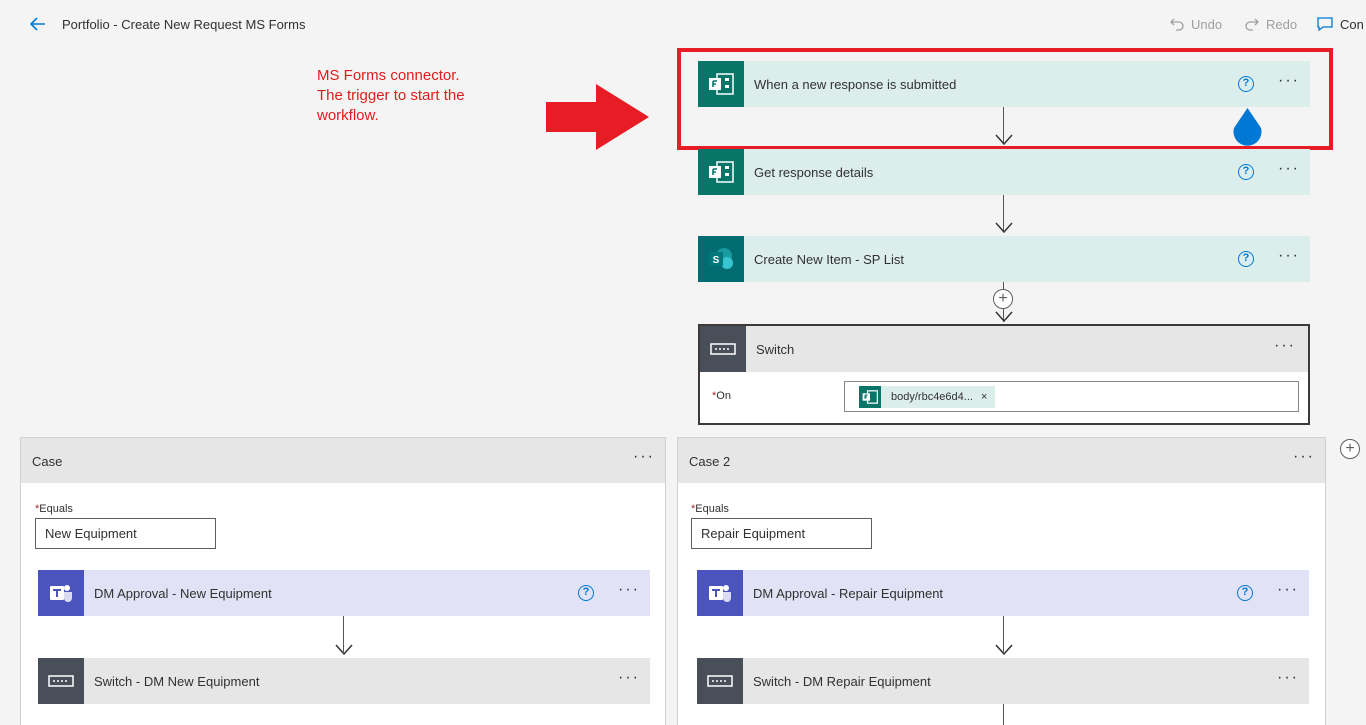  I want to click on add-case-plus-icon: +, so click(1350, 449).